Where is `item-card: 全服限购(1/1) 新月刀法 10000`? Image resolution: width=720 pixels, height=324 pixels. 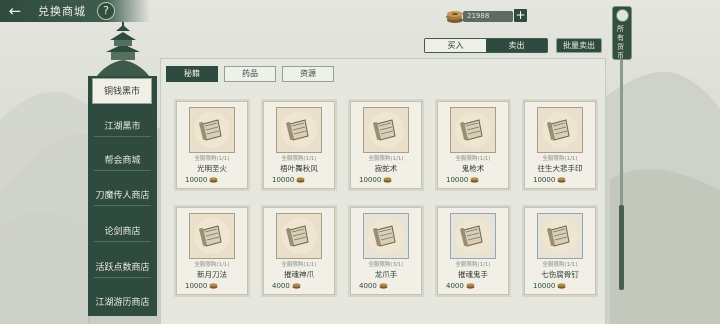
item-card: 全服限购(1/1) 新月刀法 10000 is located at coordinates (212, 251).